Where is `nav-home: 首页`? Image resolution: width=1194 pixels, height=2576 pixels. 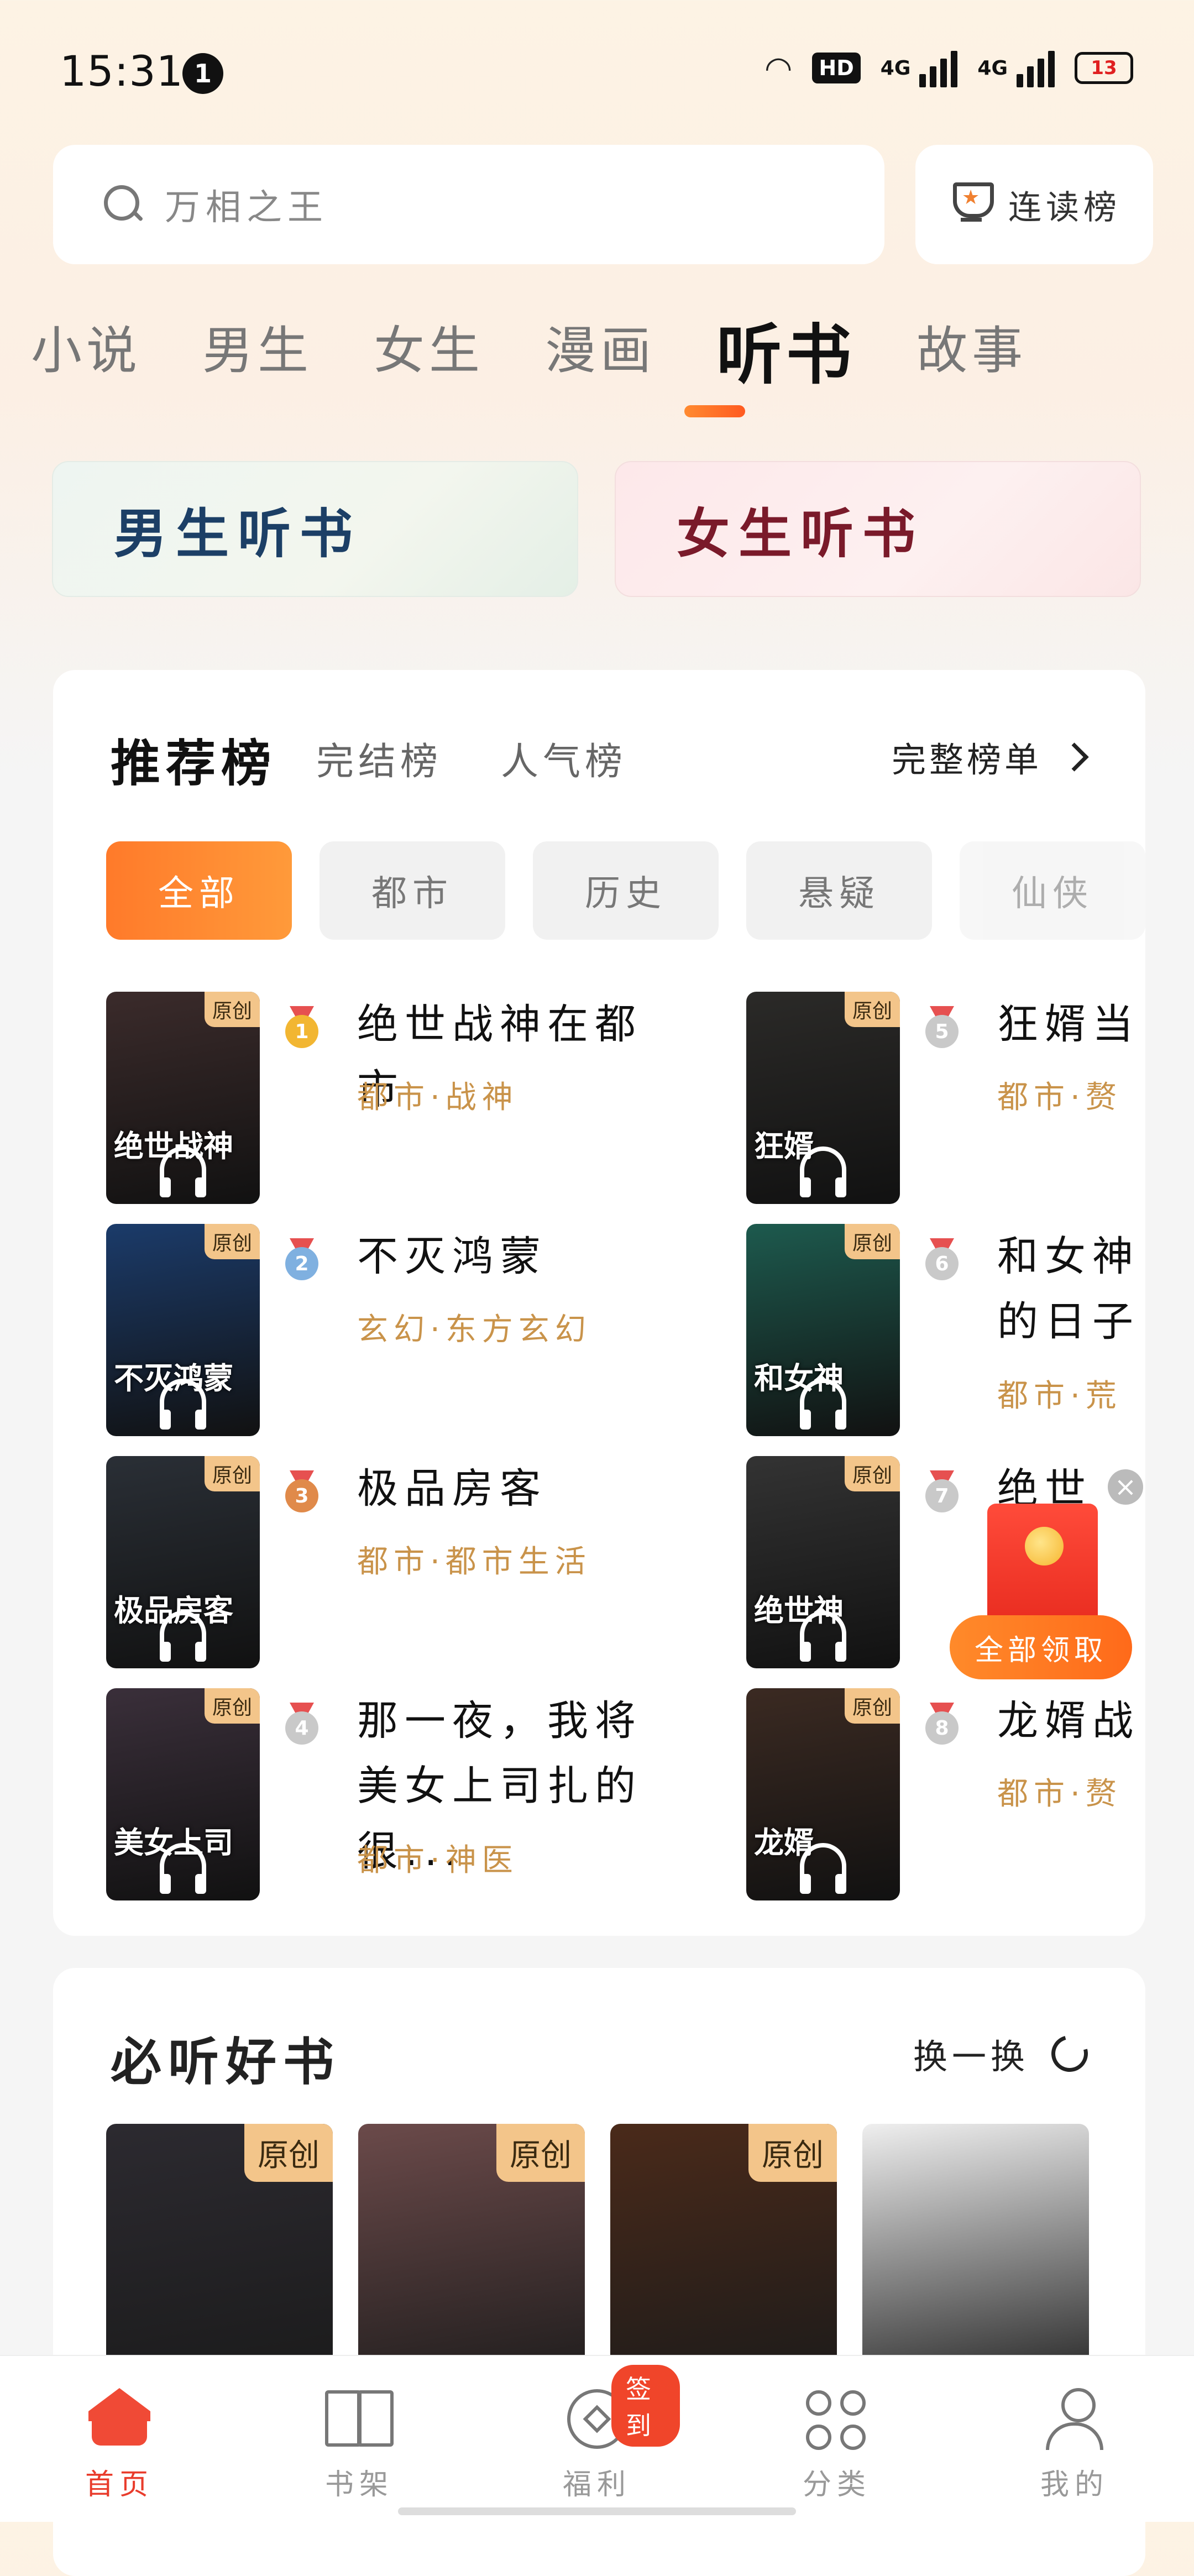 nav-home: 首页 is located at coordinates (119, 2439).